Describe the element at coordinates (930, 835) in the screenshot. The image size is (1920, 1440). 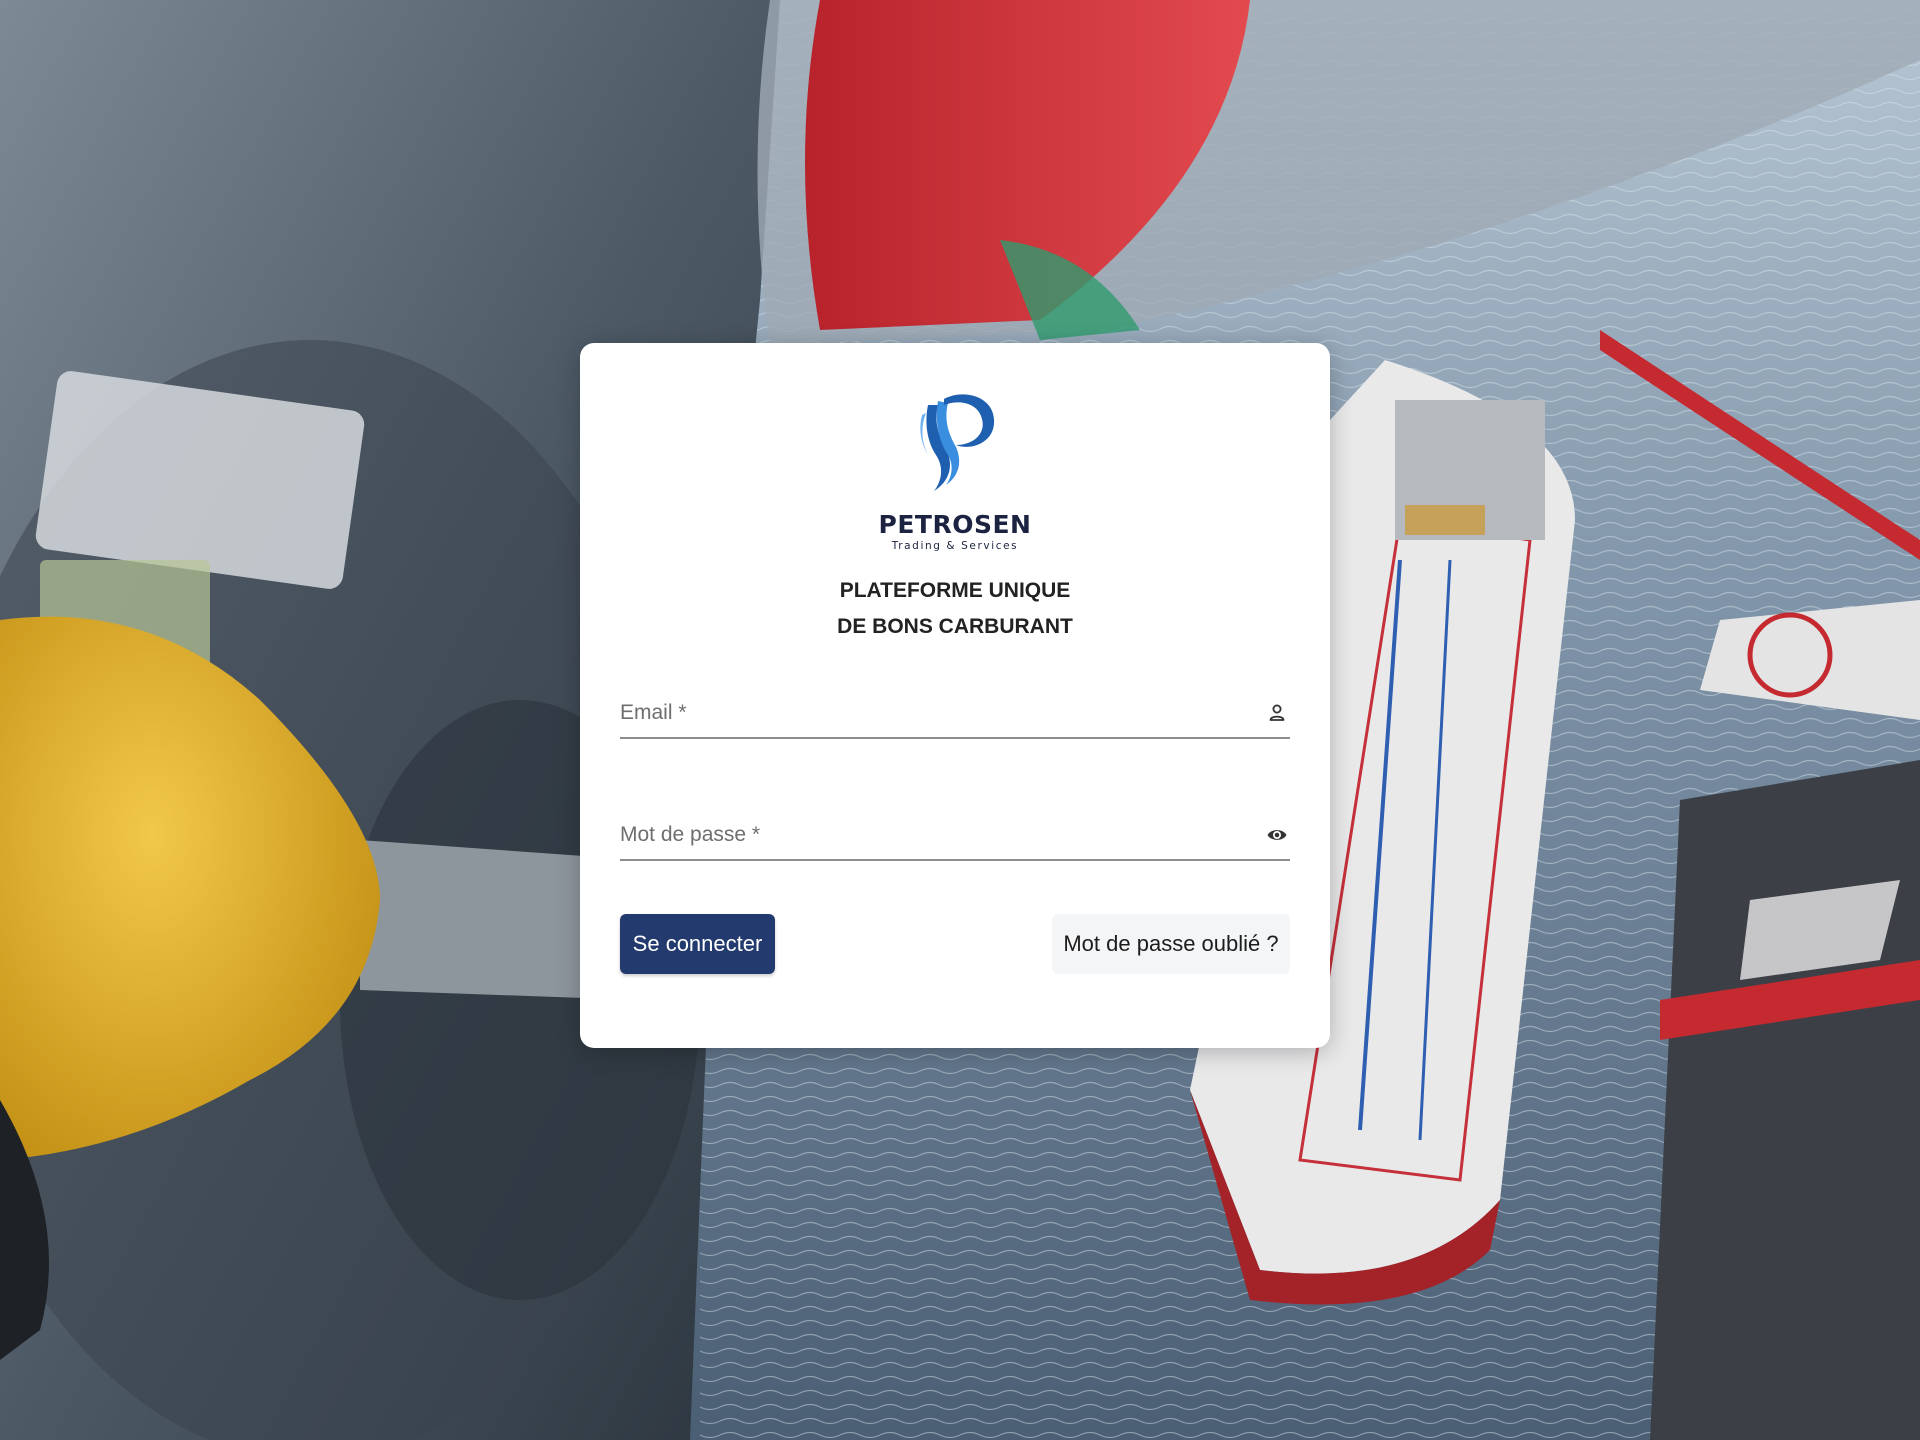
I see `password-input` at that location.